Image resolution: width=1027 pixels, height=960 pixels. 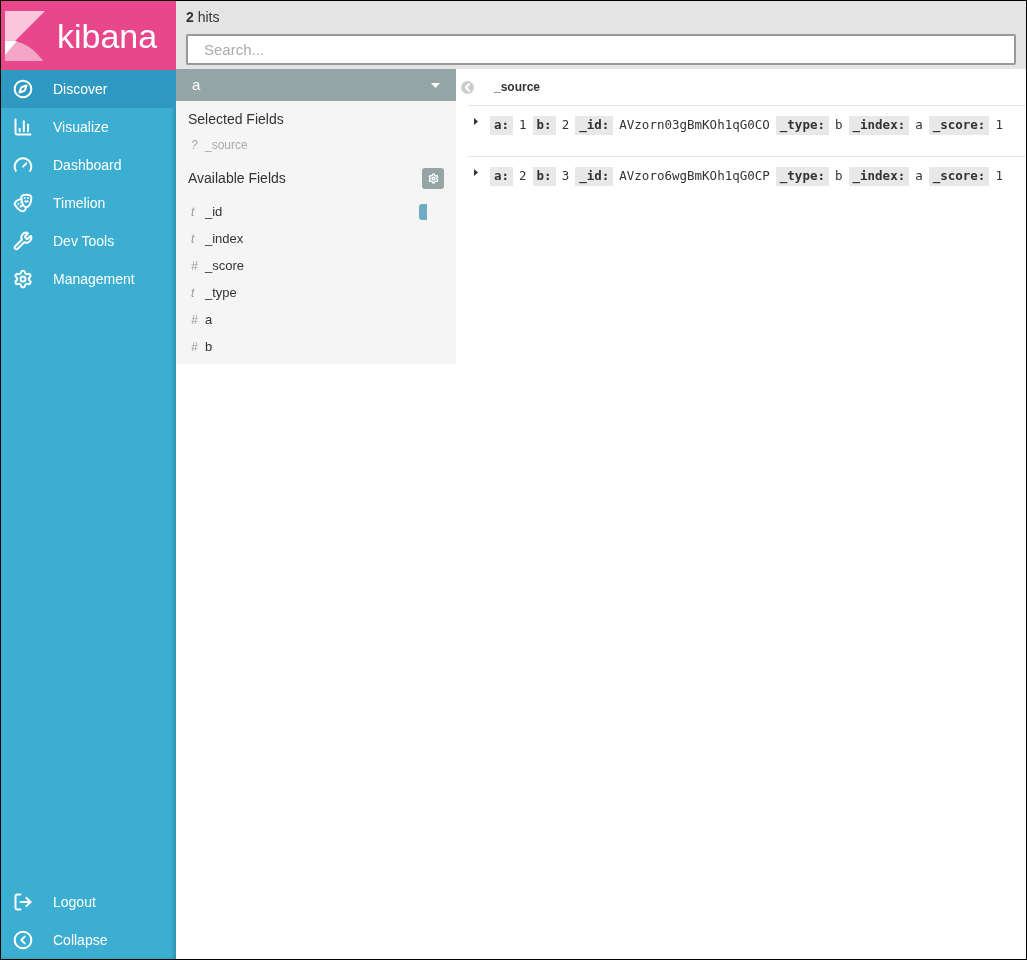 I want to click on hits-count: 2 hits, so click(x=203, y=17).